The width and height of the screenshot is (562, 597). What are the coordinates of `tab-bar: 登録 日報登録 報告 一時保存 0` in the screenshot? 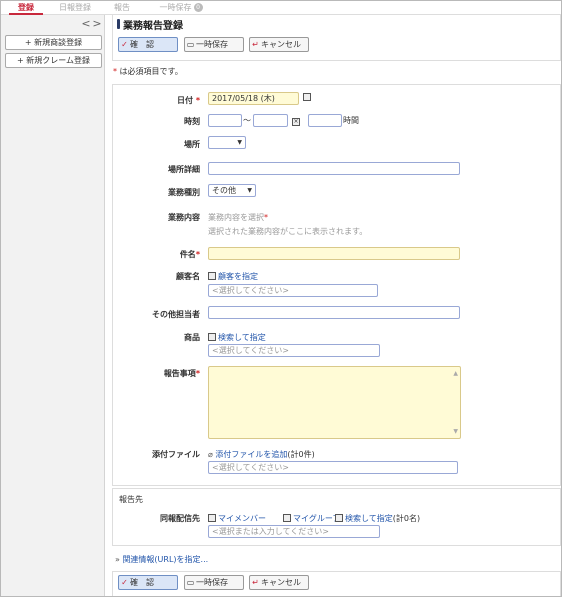 It's located at (281, 8).